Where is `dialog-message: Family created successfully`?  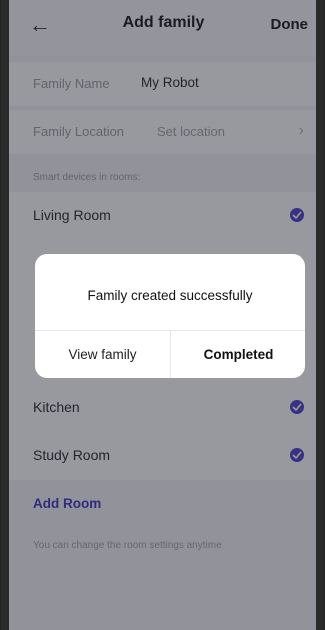
dialog-message: Family created successfully is located at coordinates (170, 295).